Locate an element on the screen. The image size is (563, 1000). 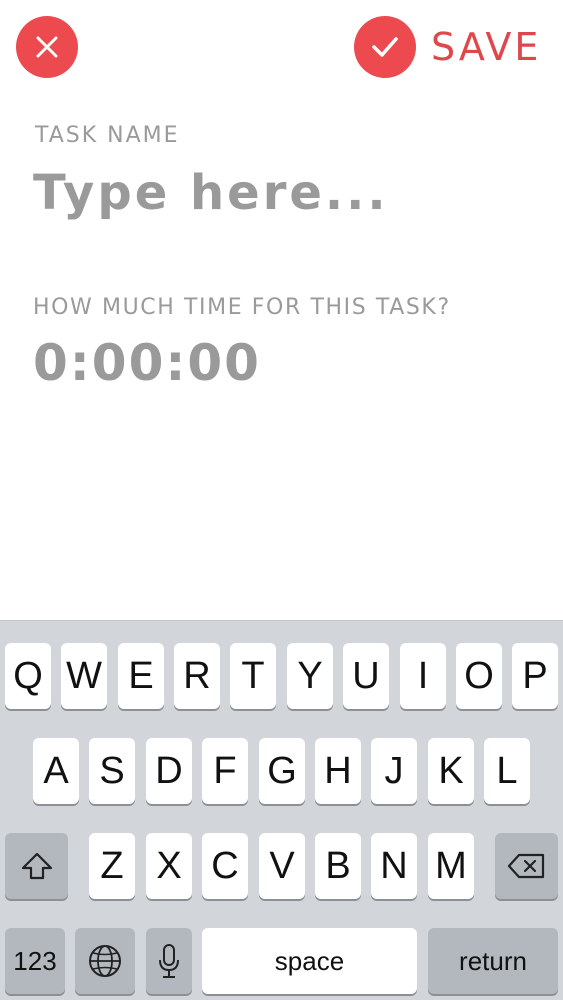
top-bar: SAVE is located at coordinates (281, 50).